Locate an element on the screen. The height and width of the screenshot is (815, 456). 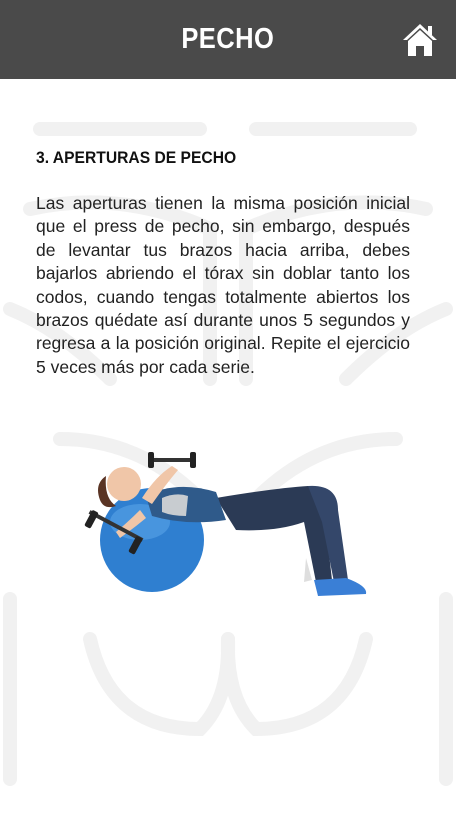
top-bar: PECHO is located at coordinates (228, 39).